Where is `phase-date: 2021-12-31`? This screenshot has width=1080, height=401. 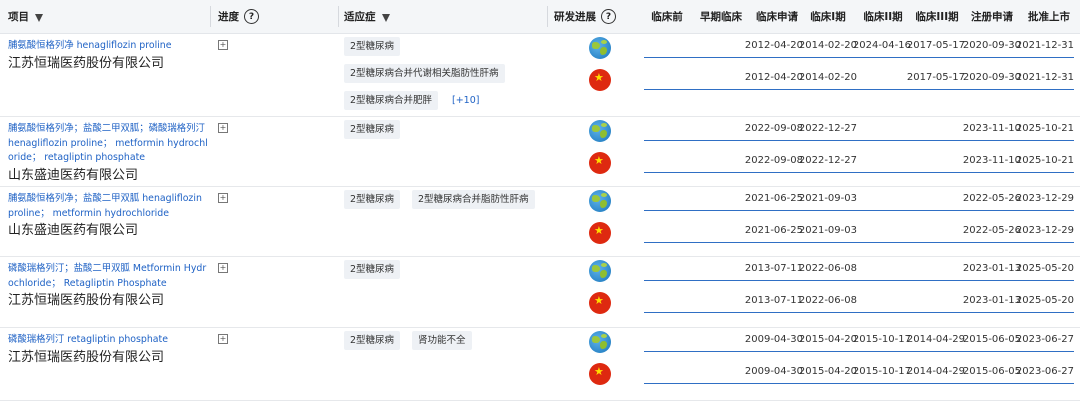 phase-date: 2021-12-31 is located at coordinates (1044, 45).